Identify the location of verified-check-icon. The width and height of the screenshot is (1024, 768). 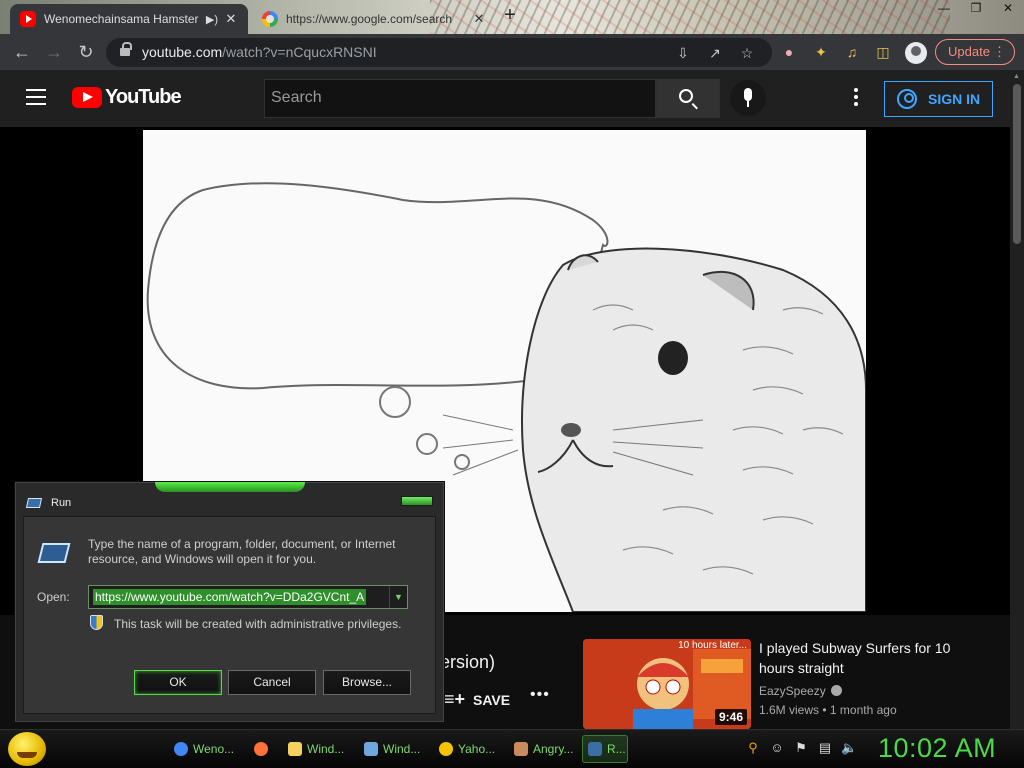
(836, 690).